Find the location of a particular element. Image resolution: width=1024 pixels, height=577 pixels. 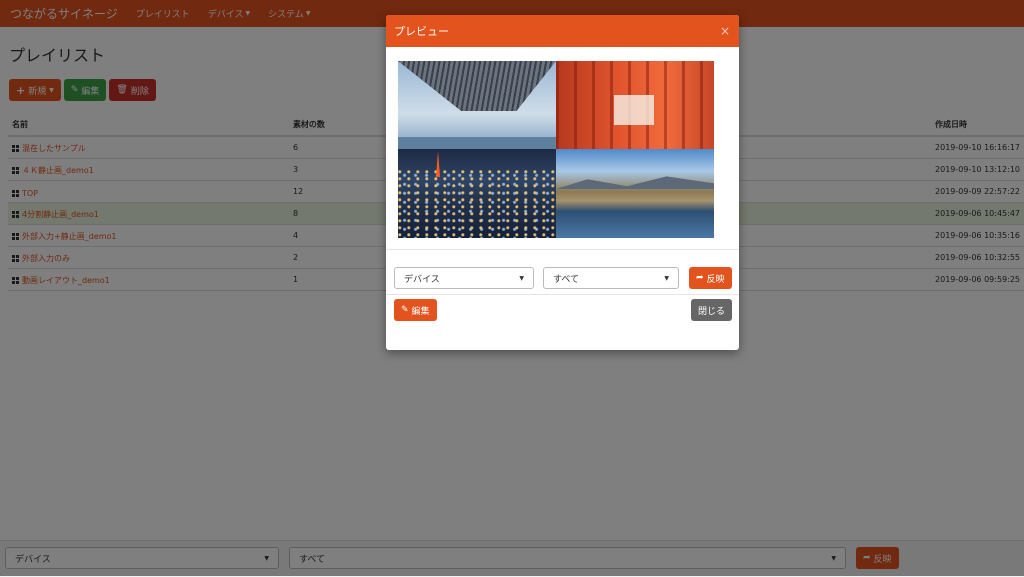

modal-filter-select-value: すべて is located at coordinates (566, 279).